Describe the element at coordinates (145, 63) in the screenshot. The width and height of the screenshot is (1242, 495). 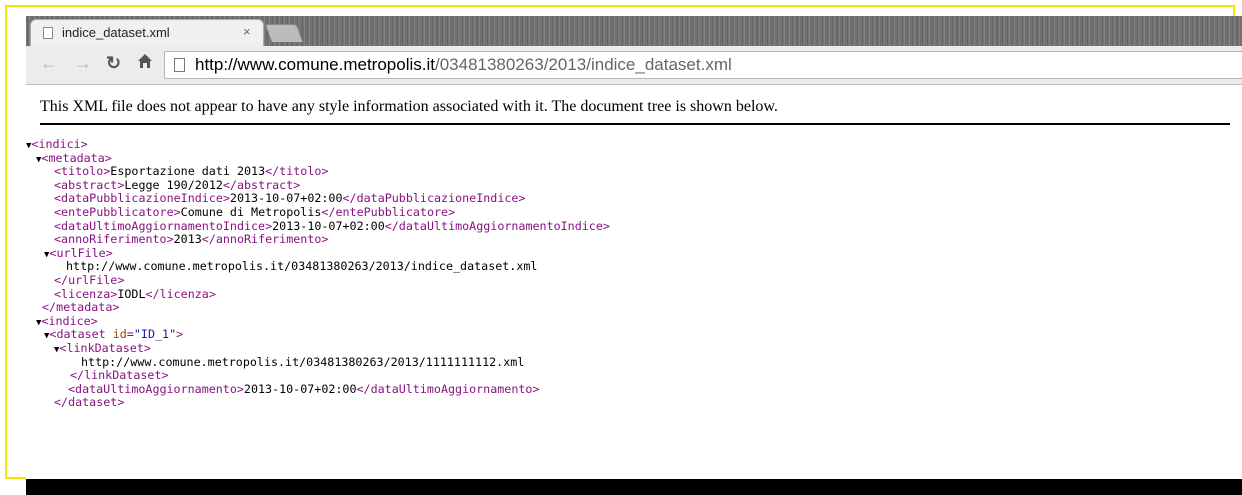
I see `home-icon` at that location.